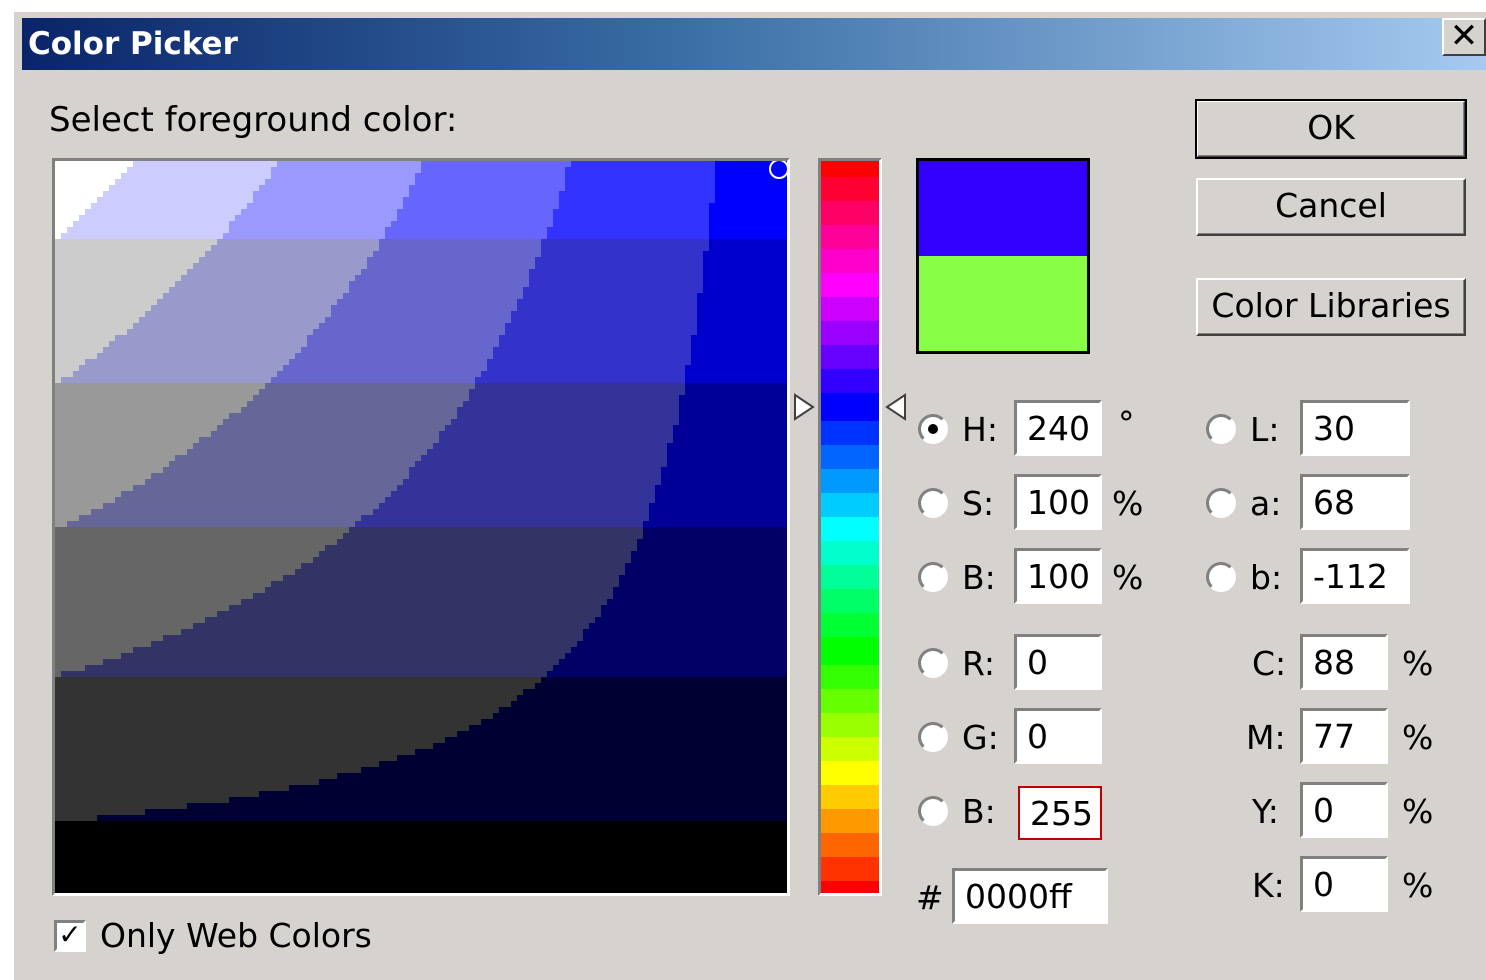  I want to click on new-color-swatch, so click(1003, 208).